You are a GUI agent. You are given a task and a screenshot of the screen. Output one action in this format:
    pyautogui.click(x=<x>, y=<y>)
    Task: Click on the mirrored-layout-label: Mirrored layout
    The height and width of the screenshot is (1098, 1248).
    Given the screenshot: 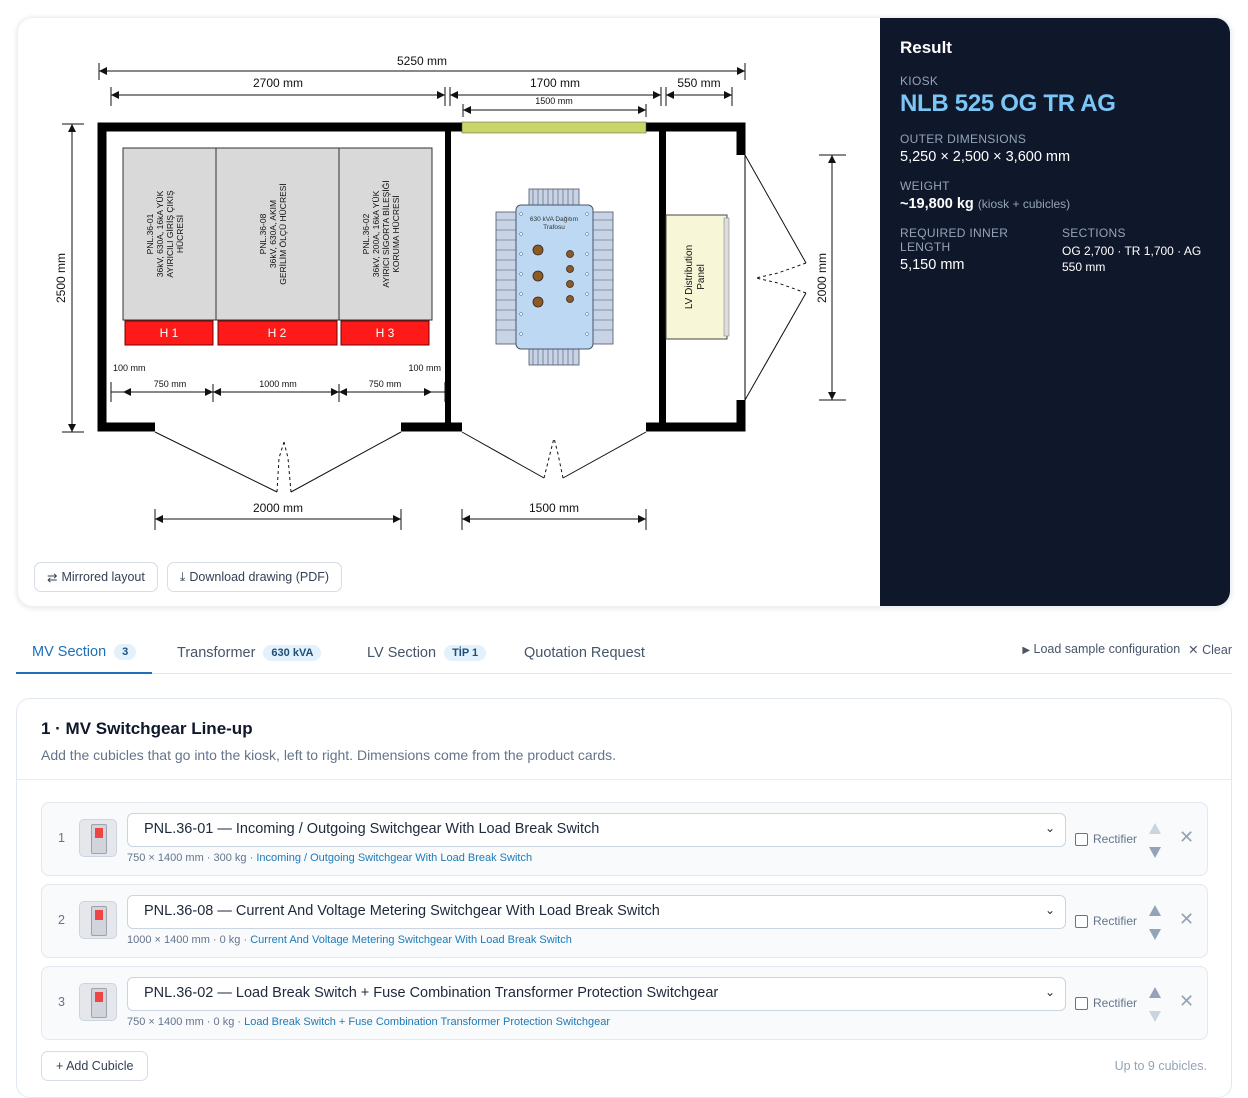 What is the action you would take?
    pyautogui.click(x=103, y=577)
    